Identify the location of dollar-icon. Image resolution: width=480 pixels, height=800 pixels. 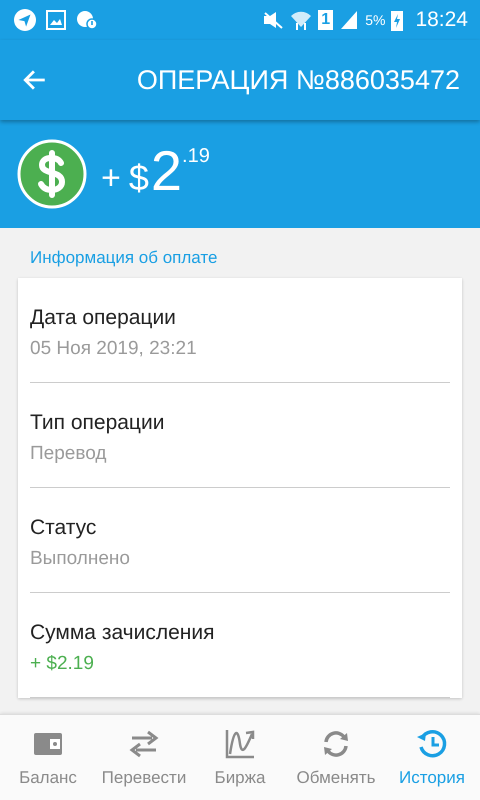
(52, 174).